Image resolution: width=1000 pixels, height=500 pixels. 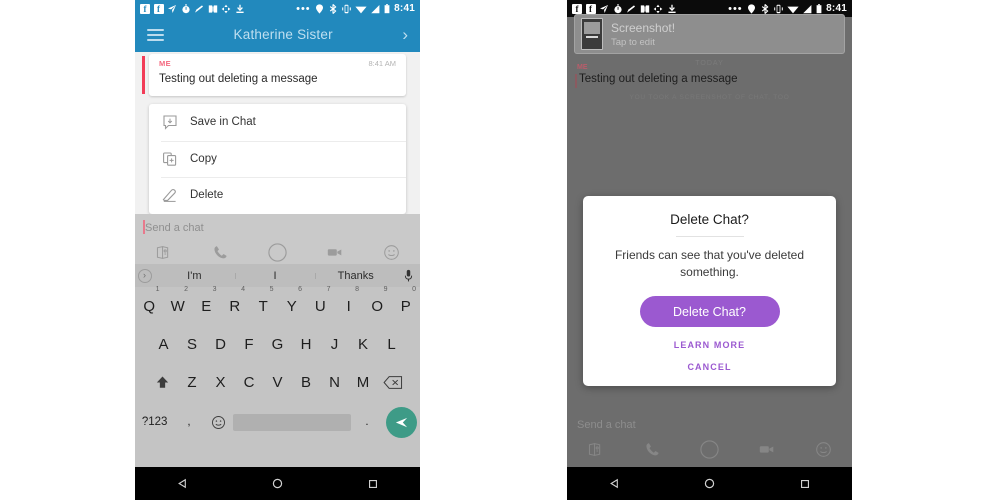 I want to click on send-button, so click(x=401, y=422).